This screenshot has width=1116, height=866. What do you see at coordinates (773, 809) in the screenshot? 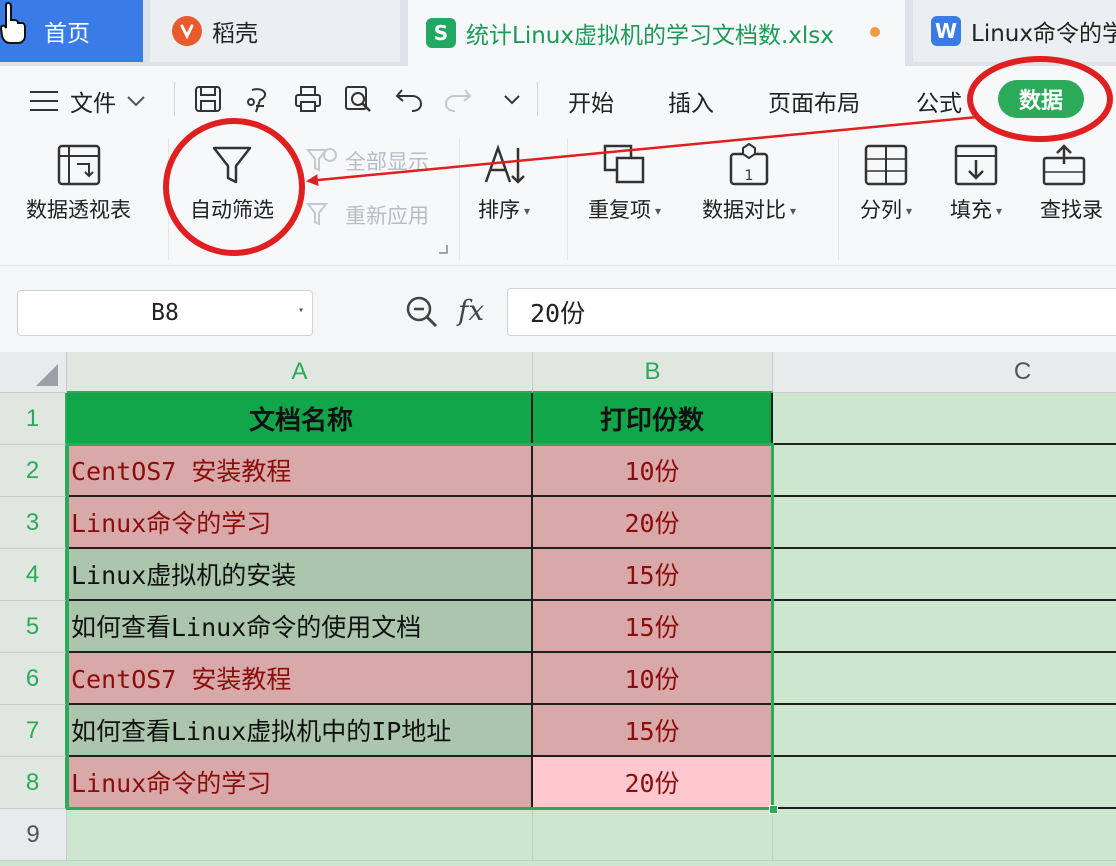
I see `fill-handle` at bounding box center [773, 809].